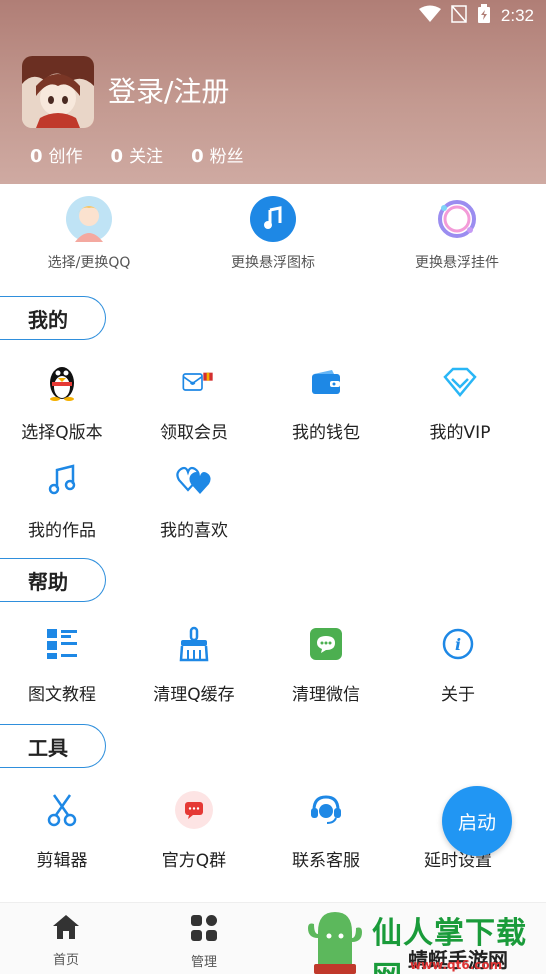 The width and height of the screenshot is (546, 974). I want to click on tutorial-button: 图文教程, so click(62, 664).